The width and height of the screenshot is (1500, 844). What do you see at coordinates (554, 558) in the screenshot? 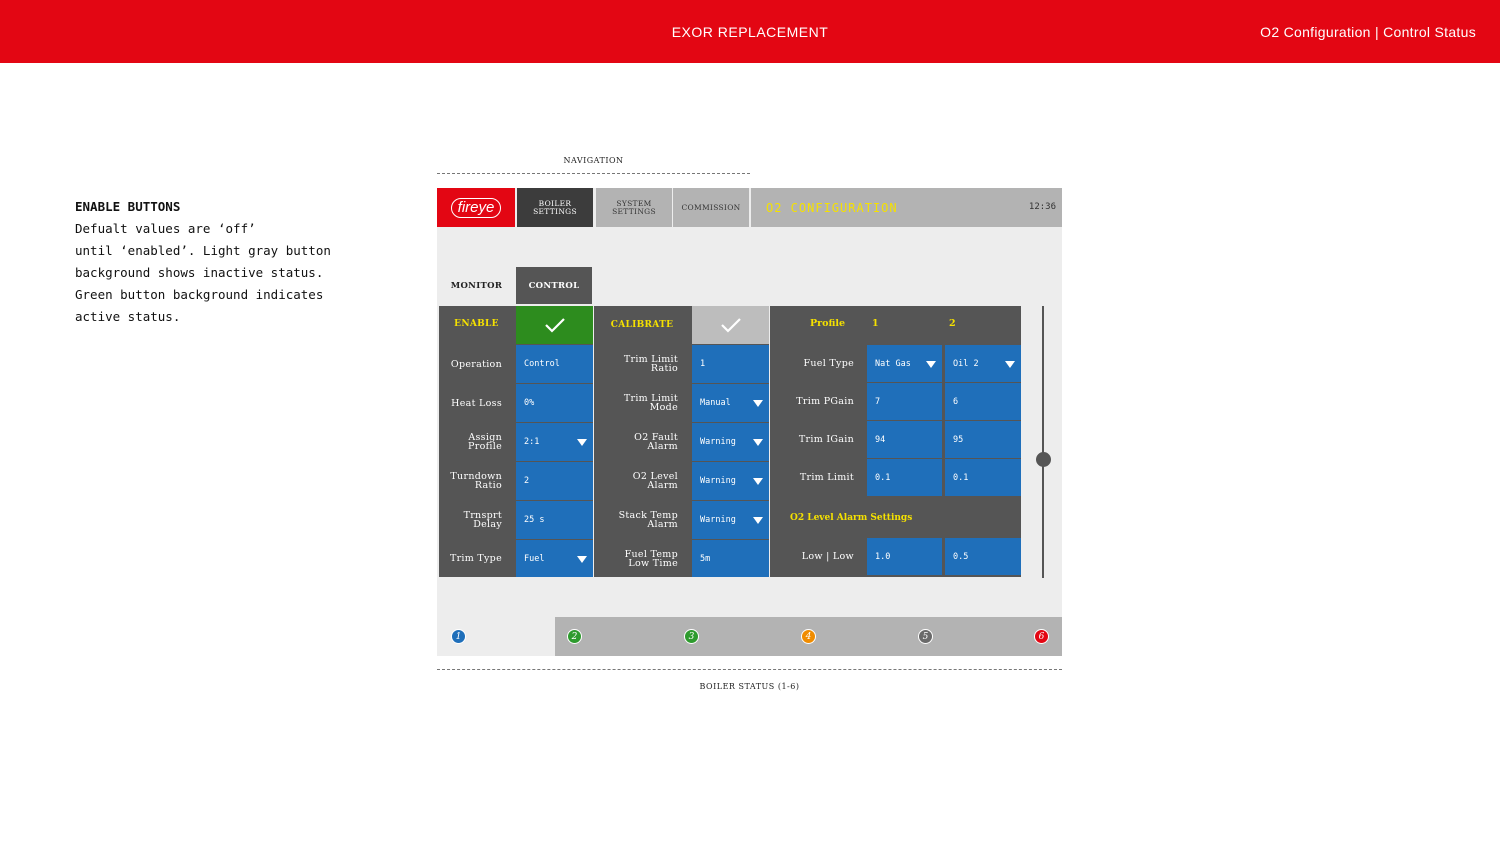
I see `trim-type-select: Fuel` at bounding box center [554, 558].